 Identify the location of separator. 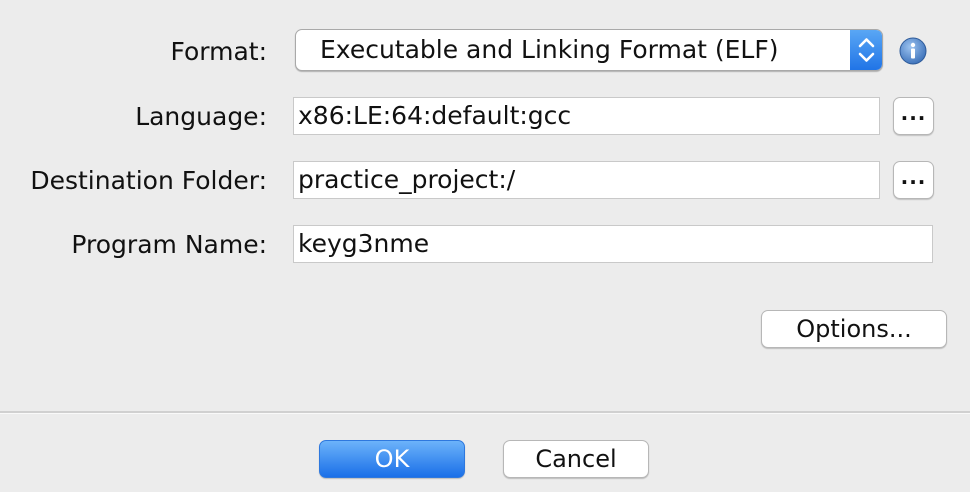
(485, 412).